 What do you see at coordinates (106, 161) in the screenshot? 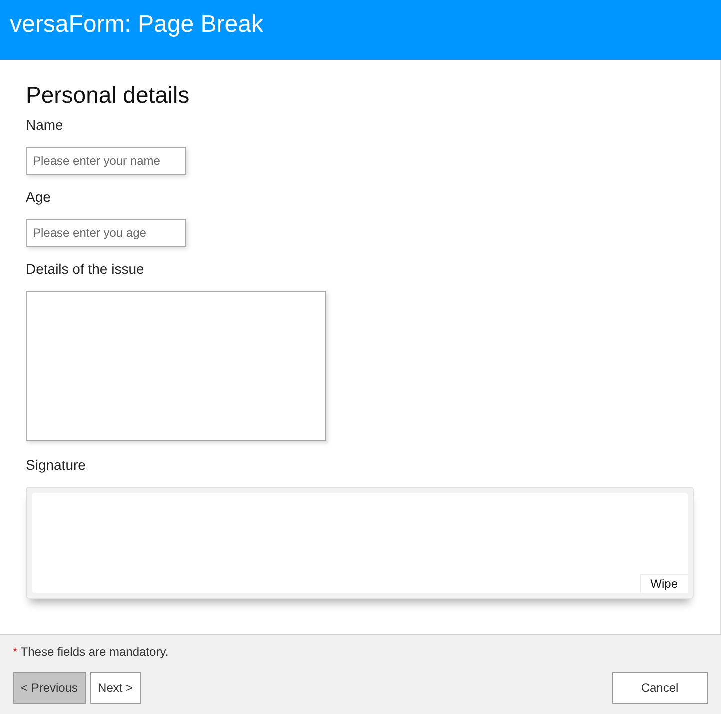
I see `input-field: Please enter your name` at bounding box center [106, 161].